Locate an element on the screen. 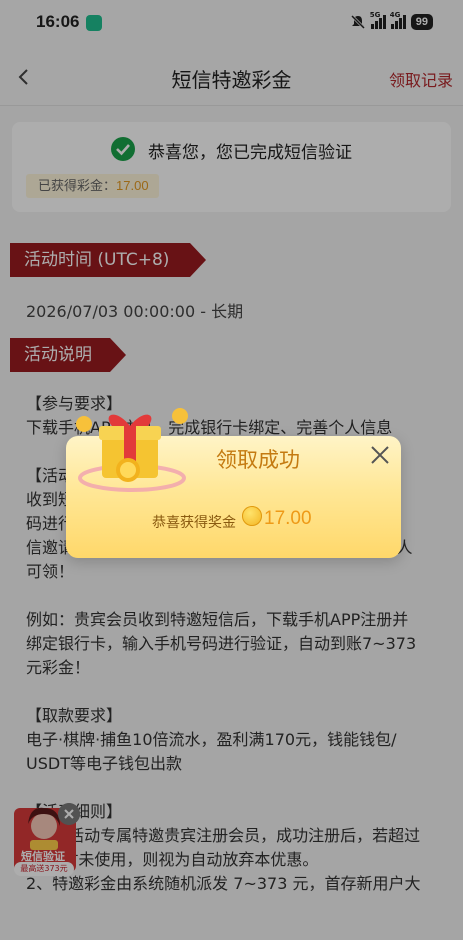 The height and width of the screenshot is (940, 463). gift-box-icon is located at coordinates (132, 450).